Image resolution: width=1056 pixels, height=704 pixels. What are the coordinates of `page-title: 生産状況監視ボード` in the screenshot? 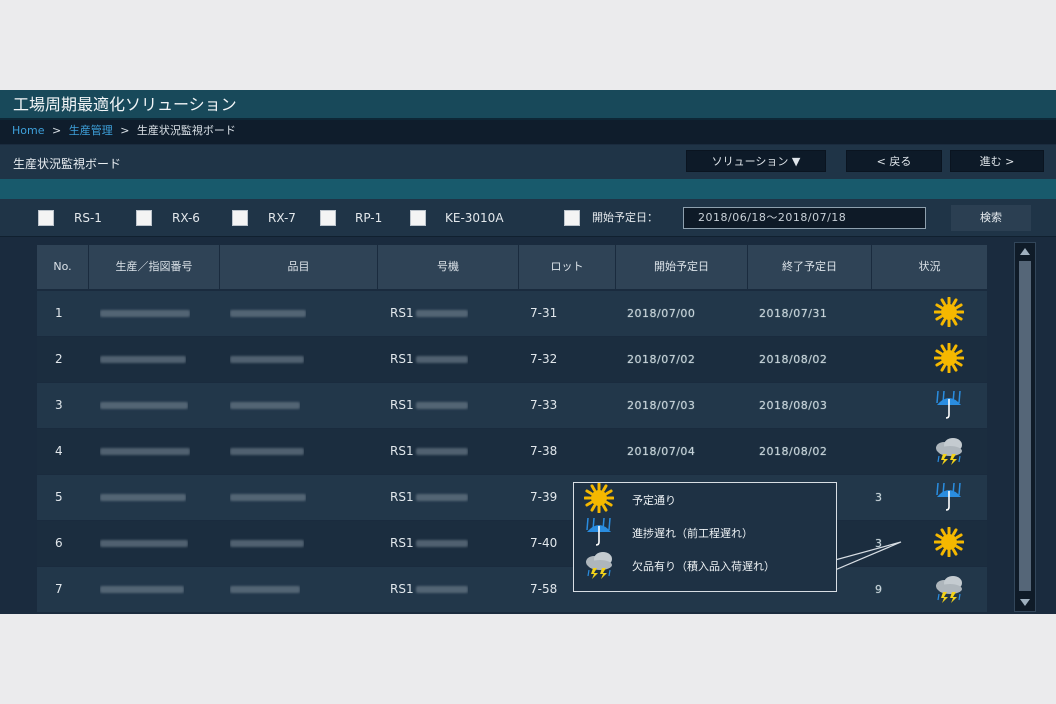 It's located at (67, 164).